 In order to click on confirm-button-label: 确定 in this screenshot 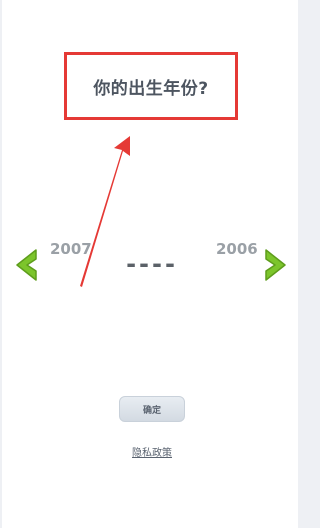, I will do `click(151, 410)`.